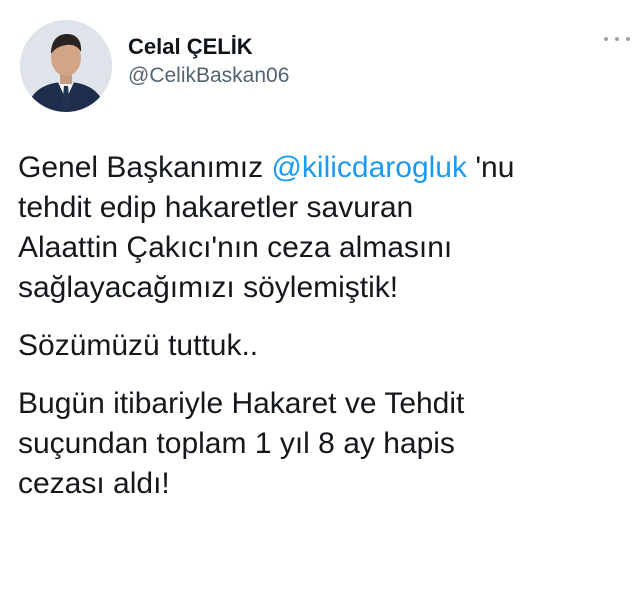 The width and height of the screenshot is (640, 590). Describe the element at coordinates (208, 287) in the screenshot. I see `tweet-line: sağlayacağımızı söylemiştik!` at that location.